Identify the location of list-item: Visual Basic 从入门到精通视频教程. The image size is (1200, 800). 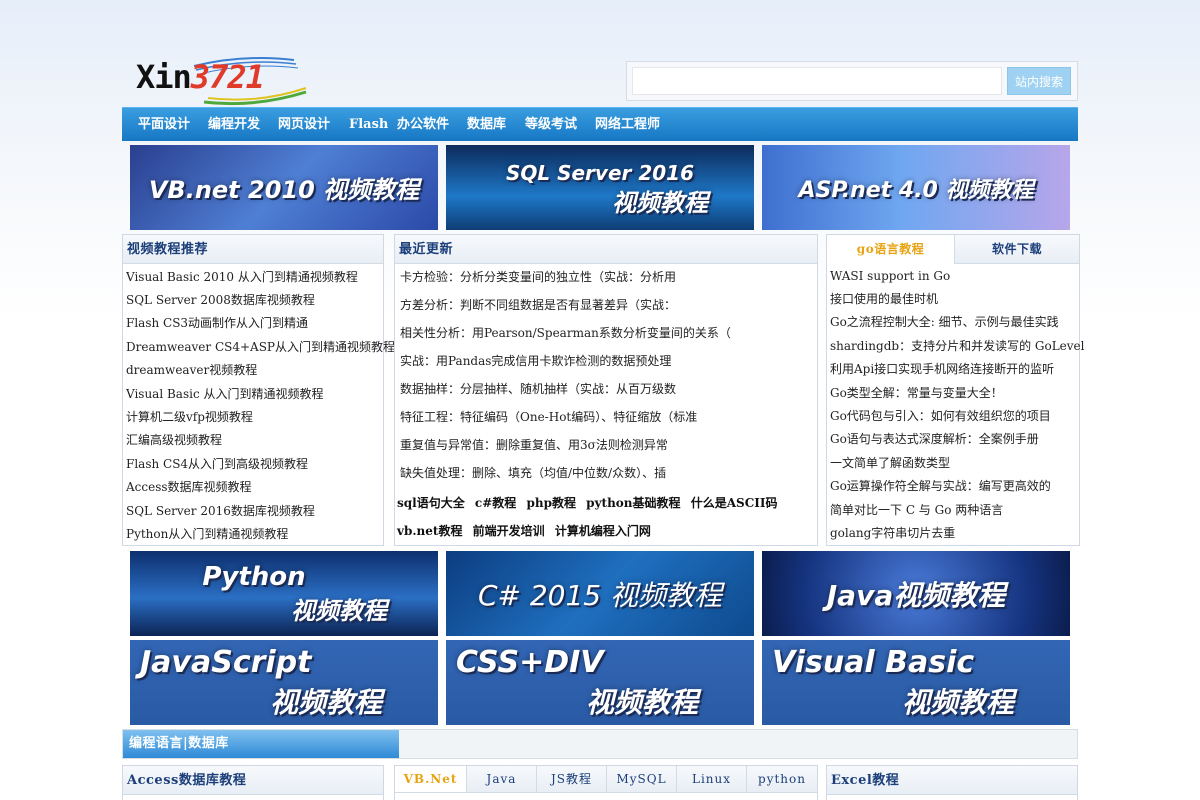
(225, 394).